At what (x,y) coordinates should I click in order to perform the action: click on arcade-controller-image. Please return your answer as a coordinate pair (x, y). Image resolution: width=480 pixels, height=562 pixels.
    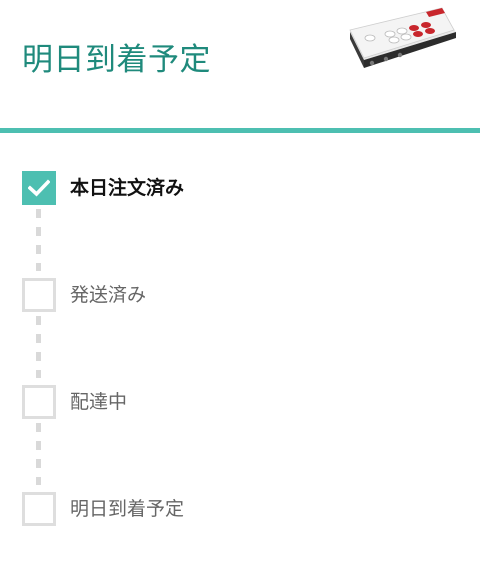
    Looking at the image, I should click on (402, 37).